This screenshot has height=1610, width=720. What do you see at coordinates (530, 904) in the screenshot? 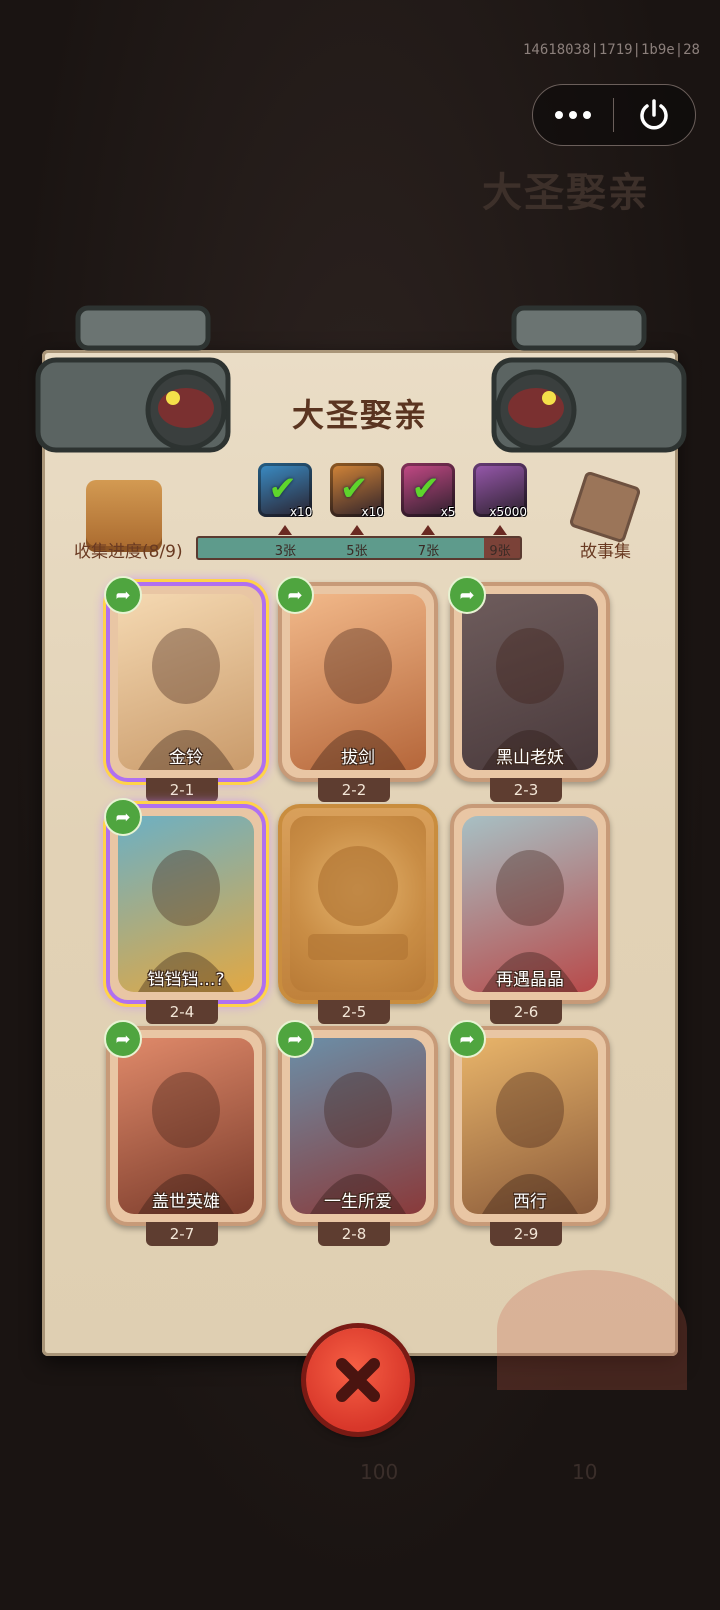
I see `story-card: 再遇晶晶` at bounding box center [530, 904].